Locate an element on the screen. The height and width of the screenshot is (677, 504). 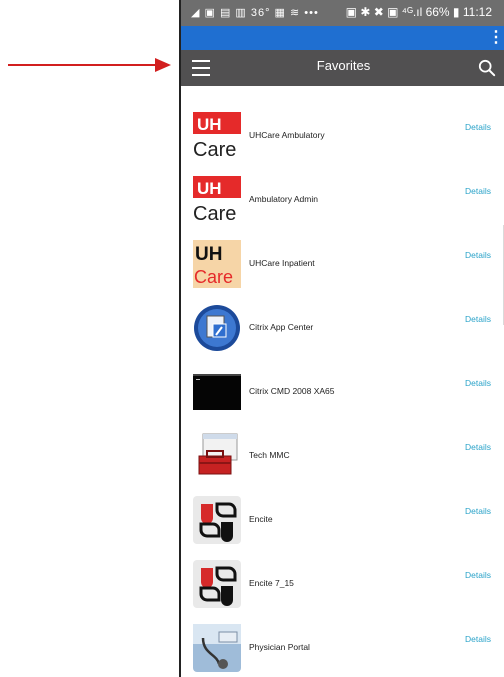
list-item: Citrix CMD 2008 XA65 Details is located at coordinates (342, 387).